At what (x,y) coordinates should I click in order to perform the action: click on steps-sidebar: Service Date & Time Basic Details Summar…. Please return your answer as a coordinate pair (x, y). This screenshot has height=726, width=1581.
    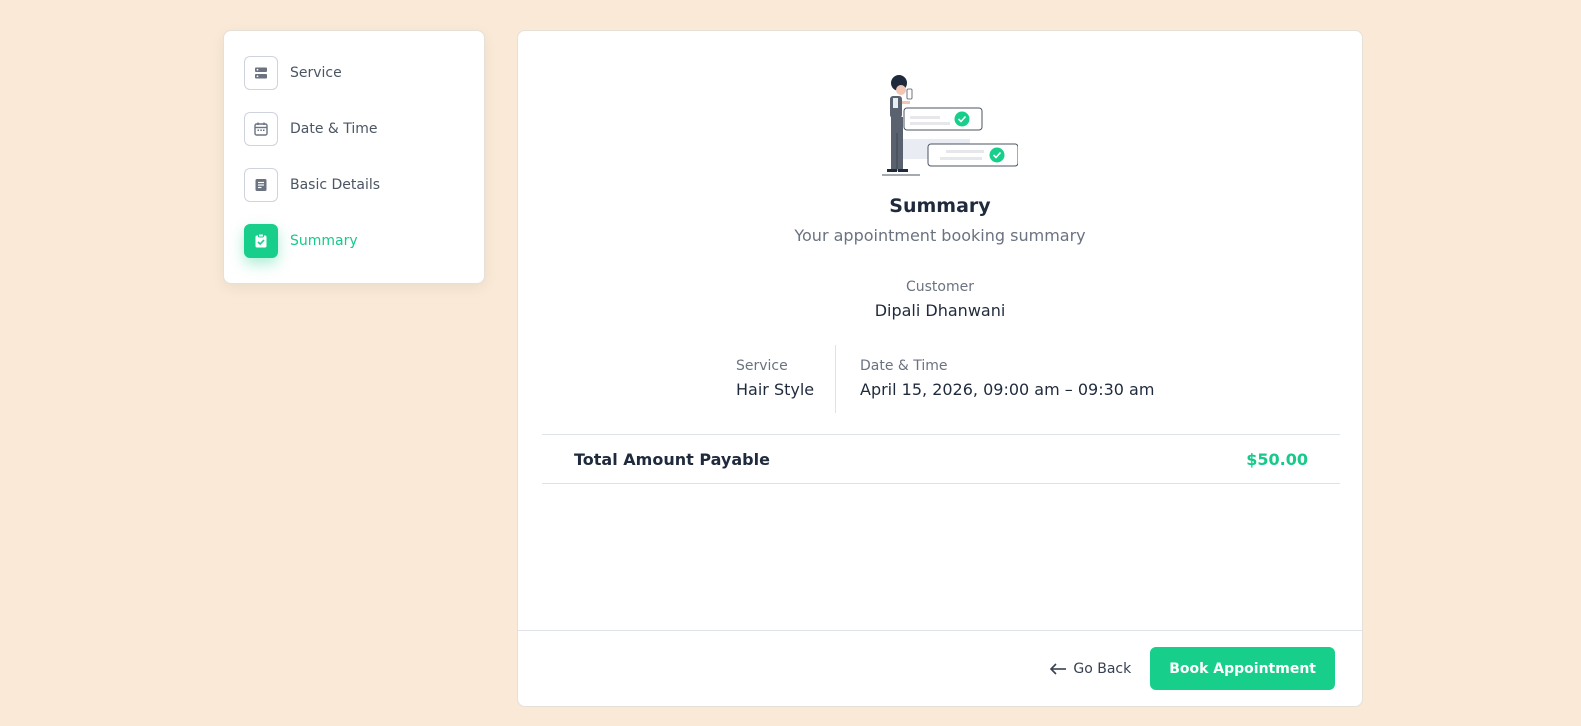
    Looking at the image, I should click on (354, 157).